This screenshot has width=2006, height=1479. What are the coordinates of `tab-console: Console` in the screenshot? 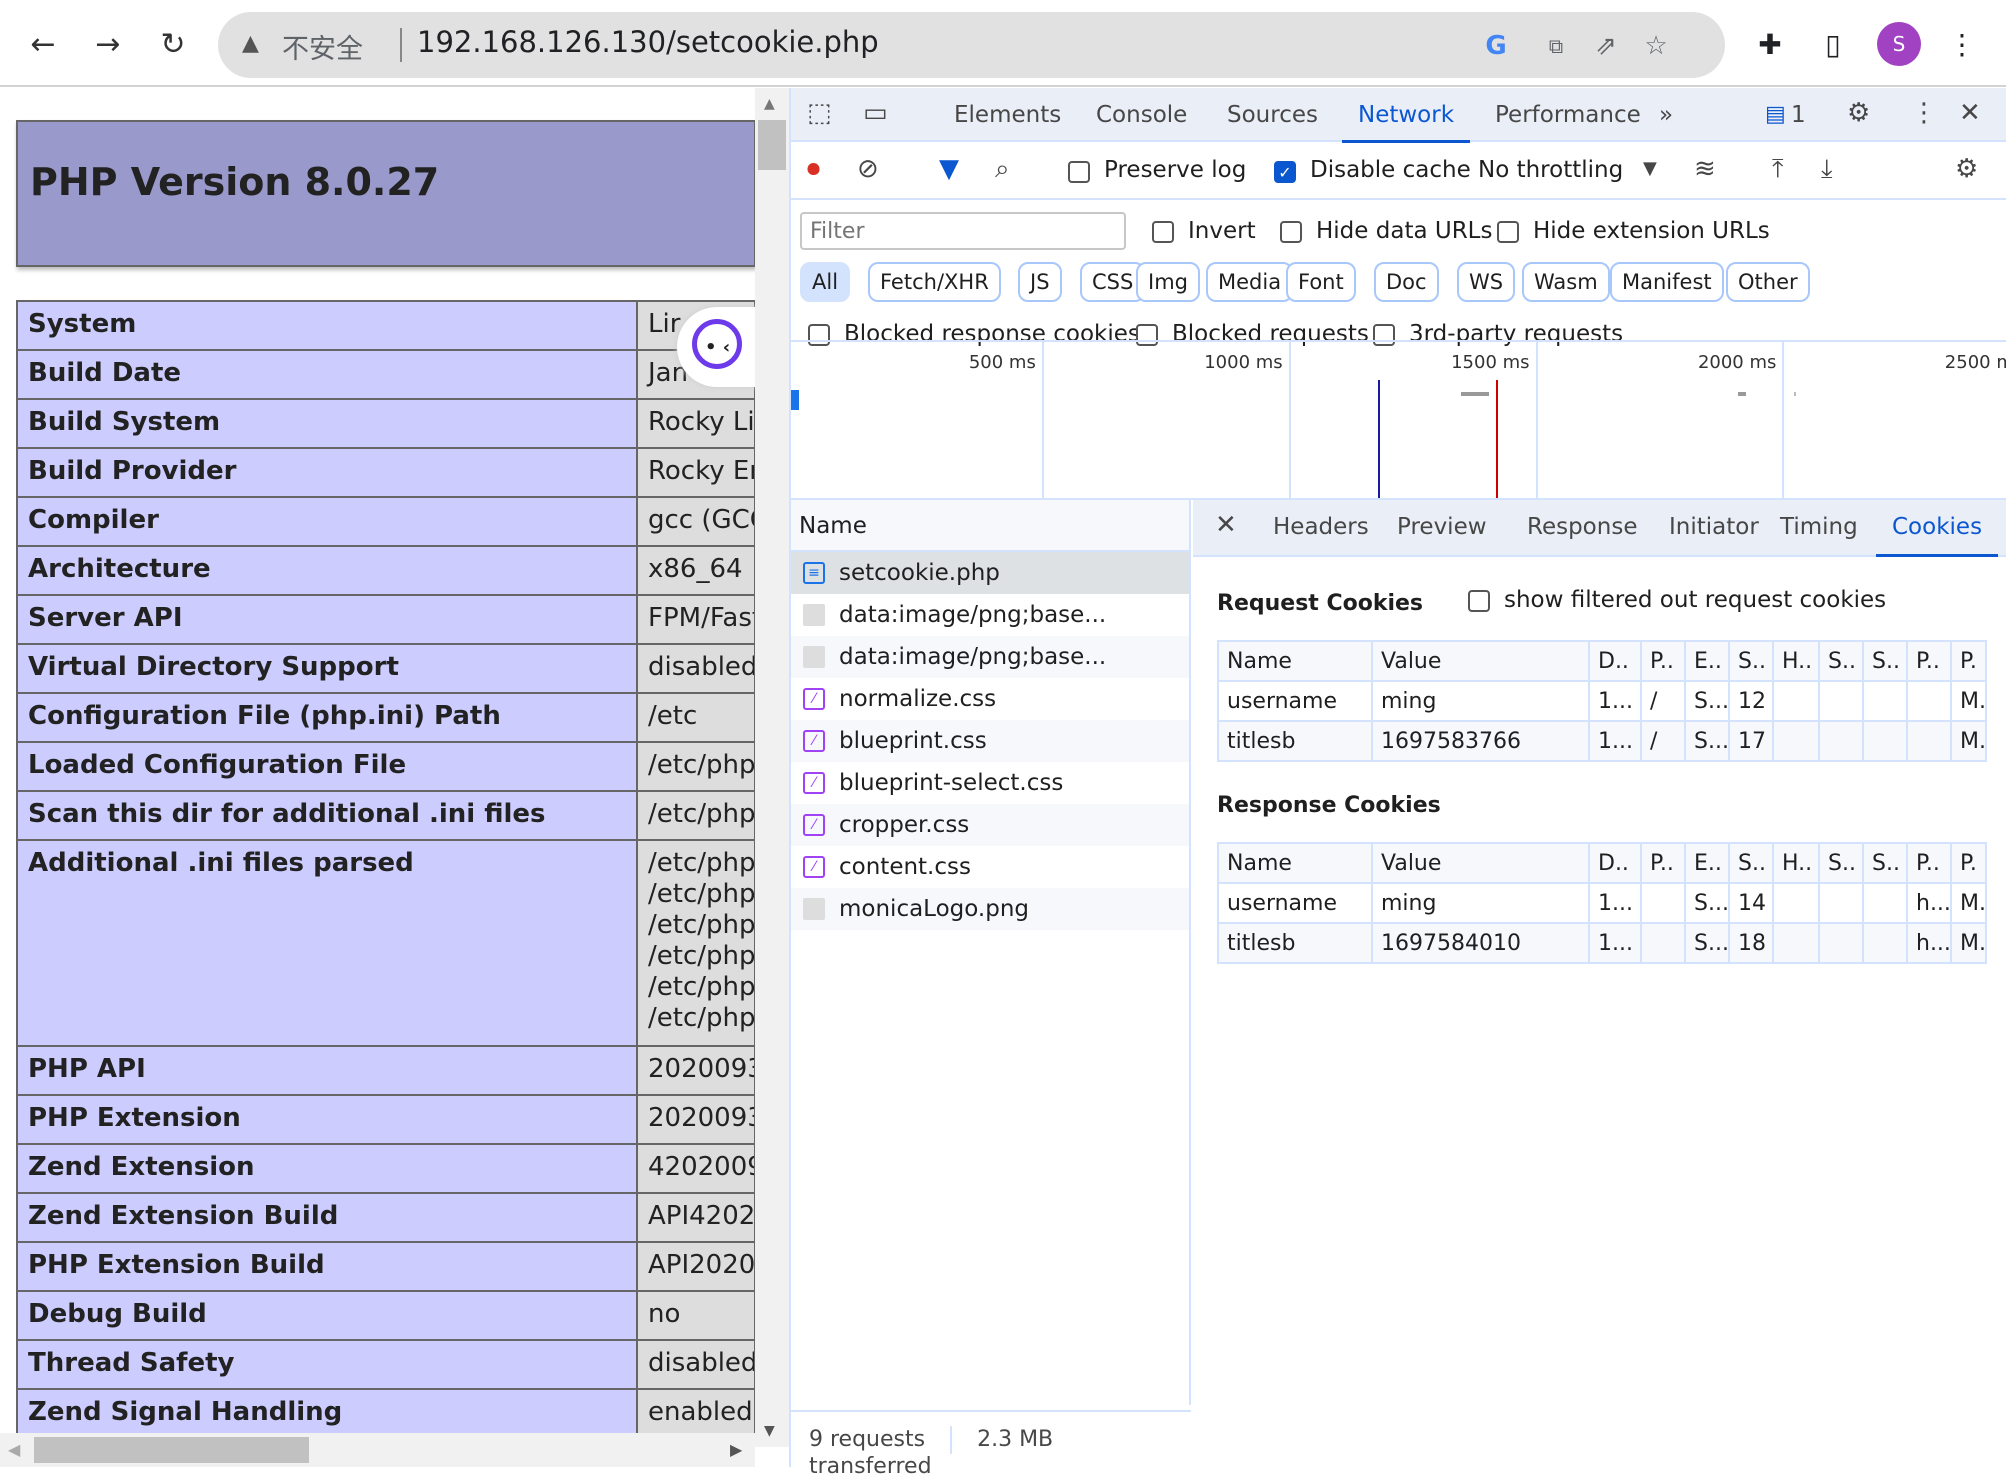 It's located at (1141, 115).